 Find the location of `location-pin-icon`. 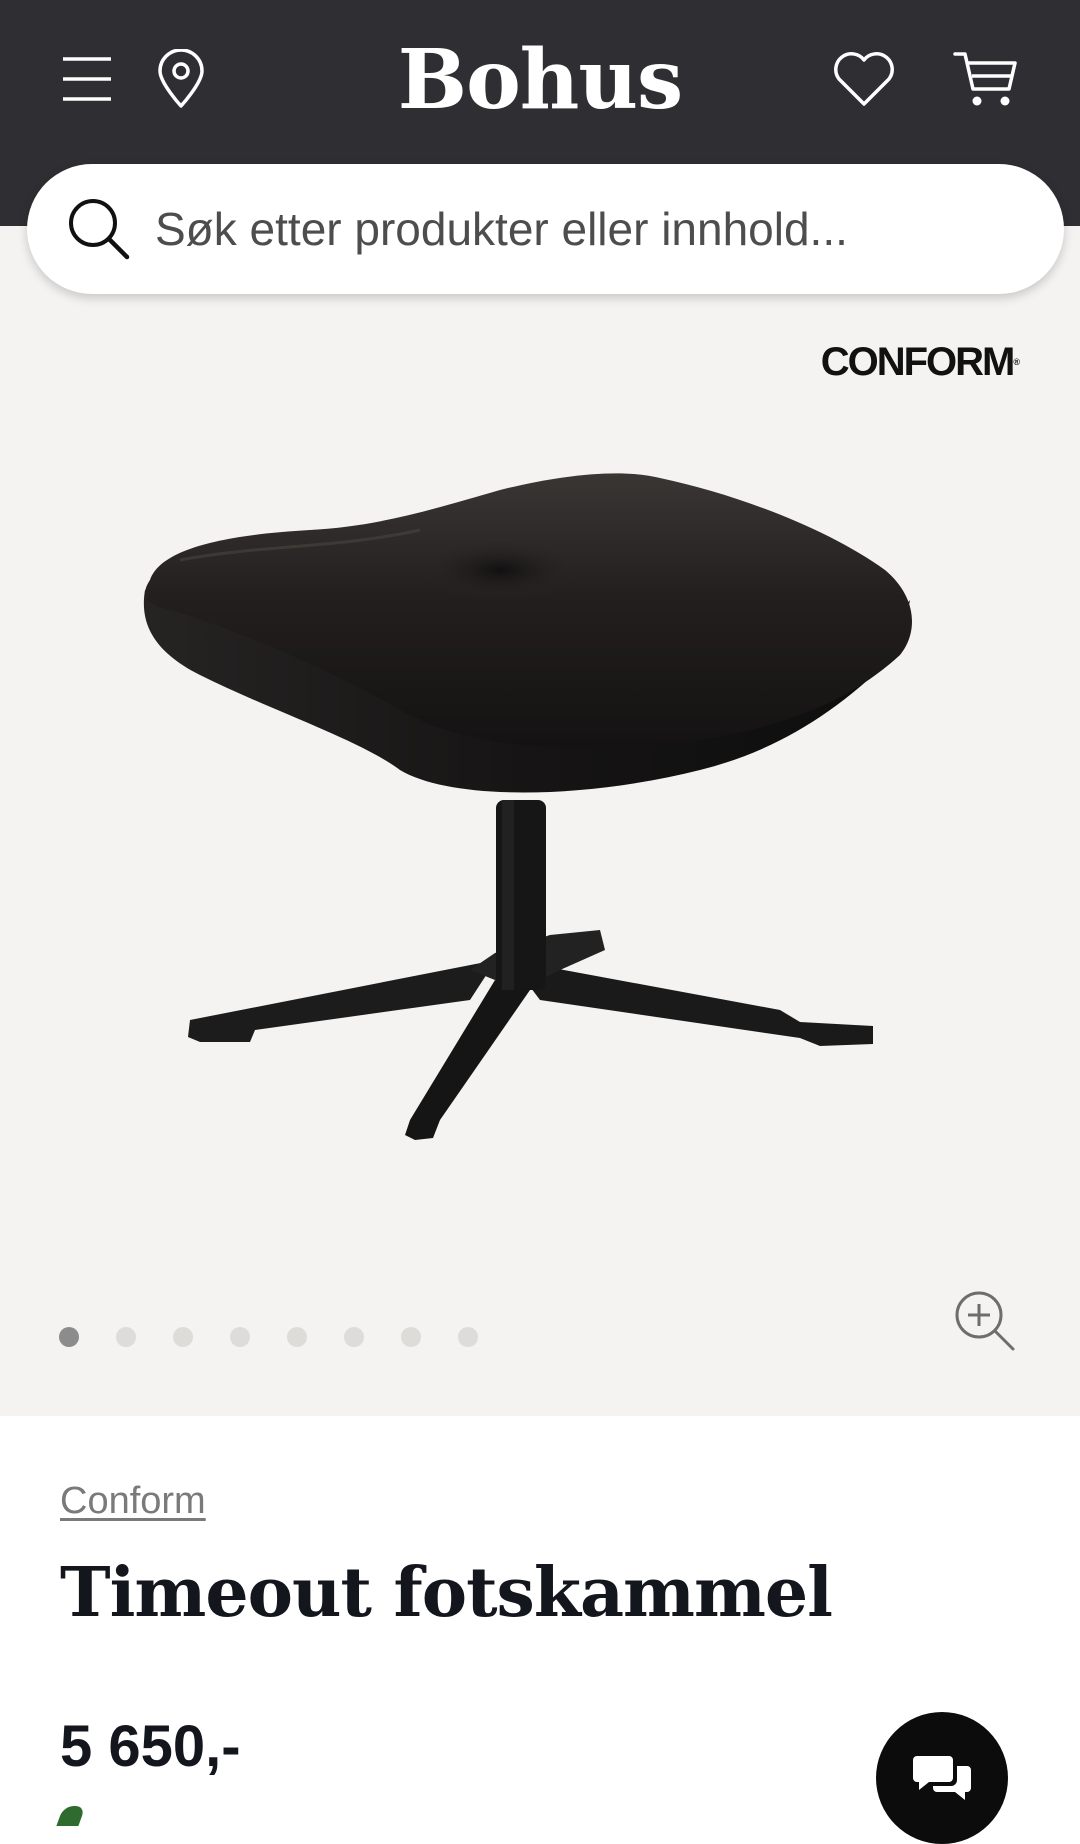

location-pin-icon is located at coordinates (181, 78).